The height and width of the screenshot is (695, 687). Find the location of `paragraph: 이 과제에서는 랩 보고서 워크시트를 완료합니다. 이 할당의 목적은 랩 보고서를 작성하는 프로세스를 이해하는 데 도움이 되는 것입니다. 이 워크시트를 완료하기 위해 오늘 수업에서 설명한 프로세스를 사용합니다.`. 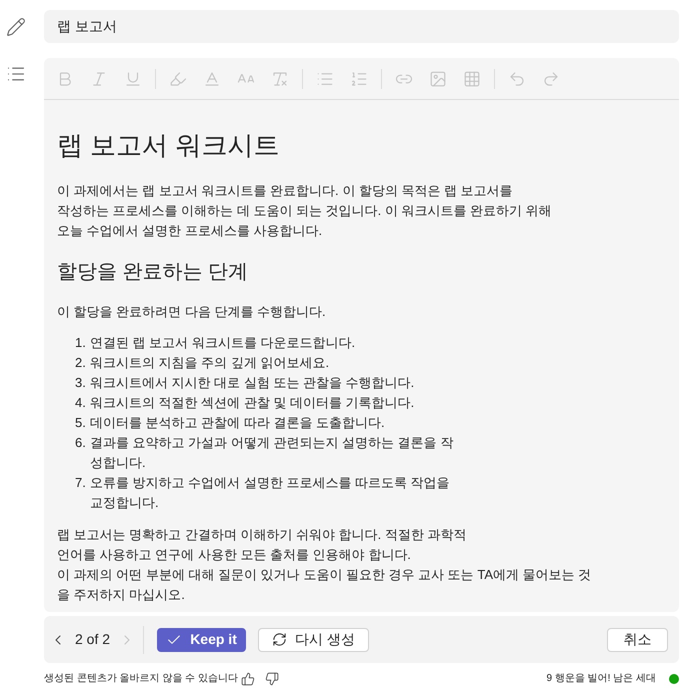

paragraph: 이 과제에서는 랩 보고서 워크시트를 완료합니다. 이 할당의 목적은 랩 보고서를 작성하는 프로세스를 이해하는 데 도움이 되는 것입니다. 이 워크시트를 완료하기 위해 오늘 수업에서 설명한 프로세스를 사용합니다. is located at coordinates (304, 211).